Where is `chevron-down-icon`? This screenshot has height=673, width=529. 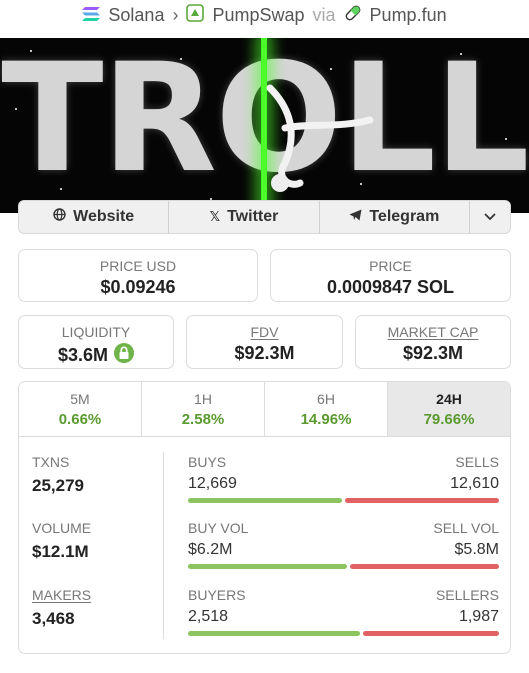
chevron-down-icon is located at coordinates (490, 217).